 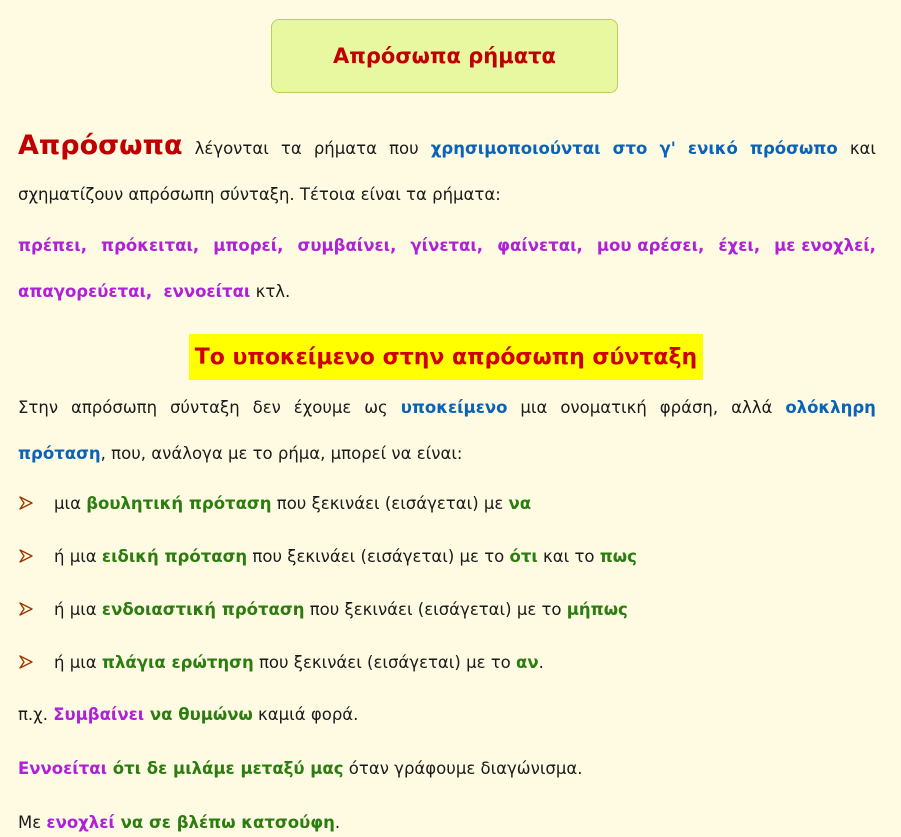 I want to click on word: φράση,, so click(x=689, y=407).